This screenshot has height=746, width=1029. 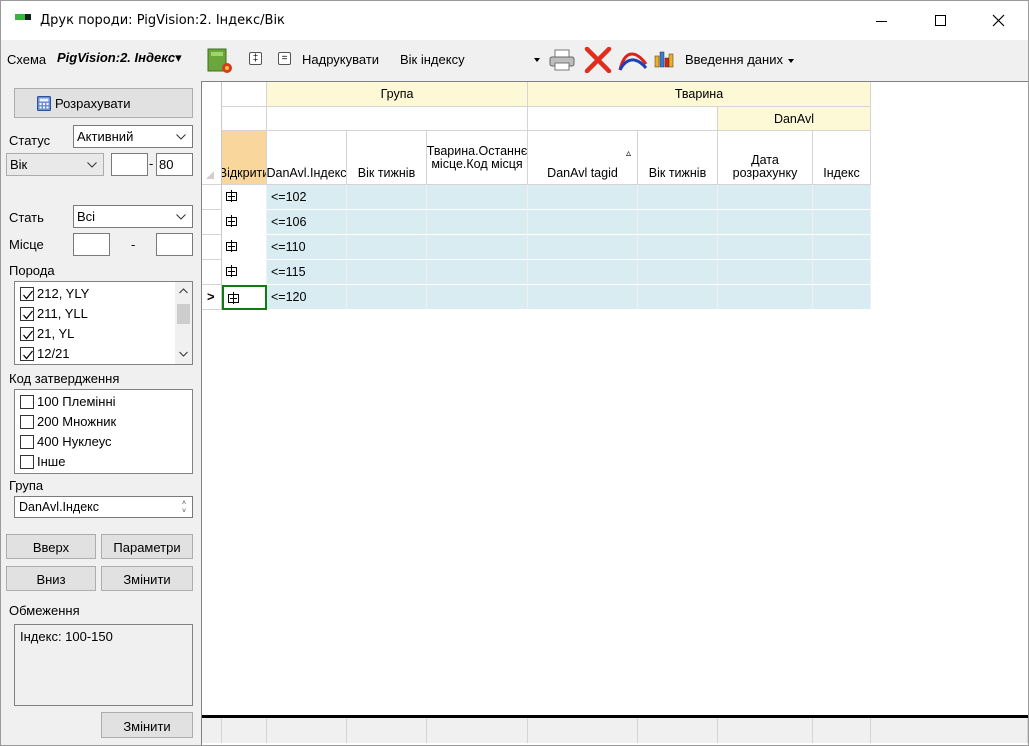 I want to click on minimize-button, so click(x=881, y=20).